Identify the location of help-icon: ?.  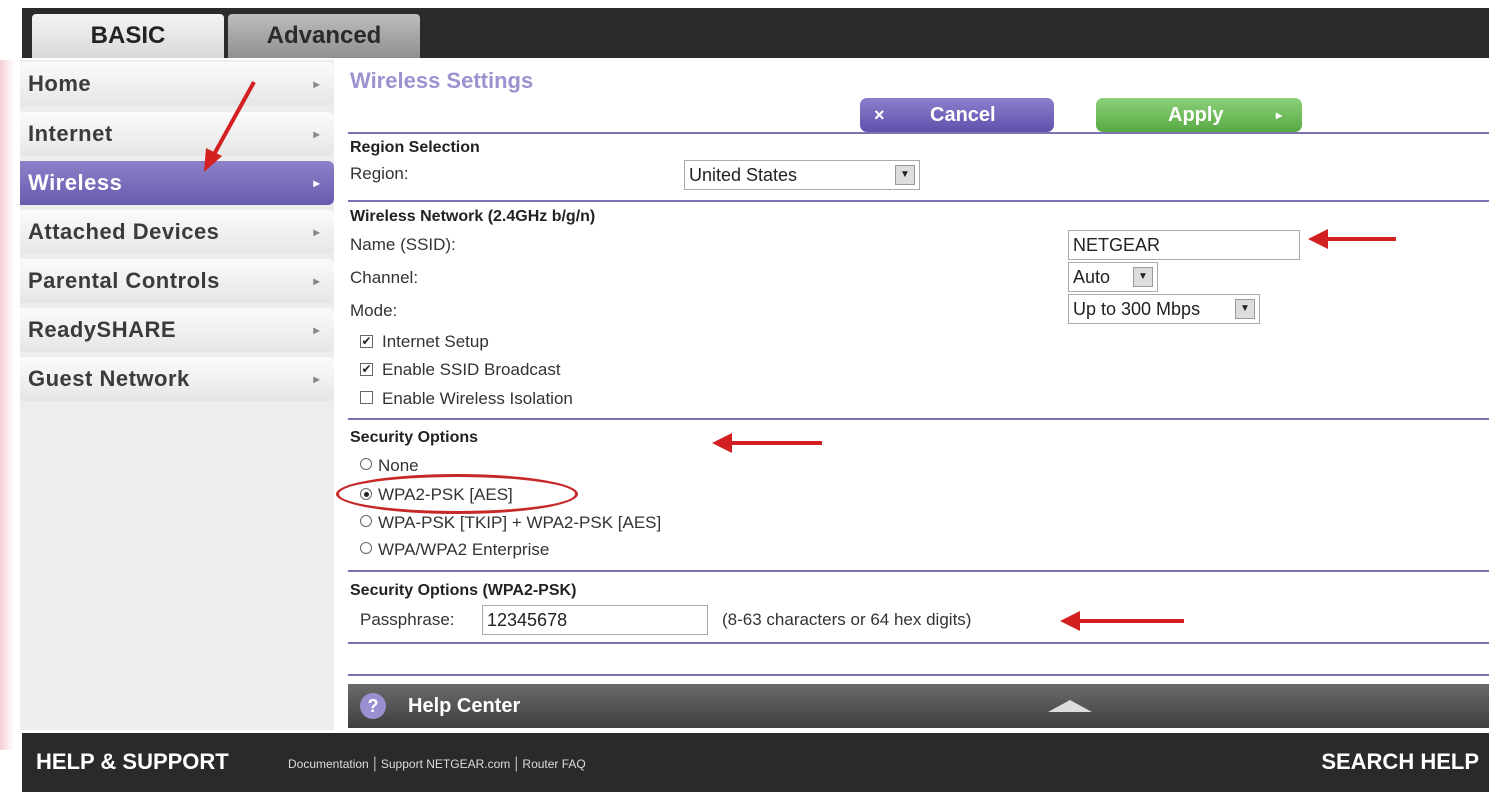
(373, 706).